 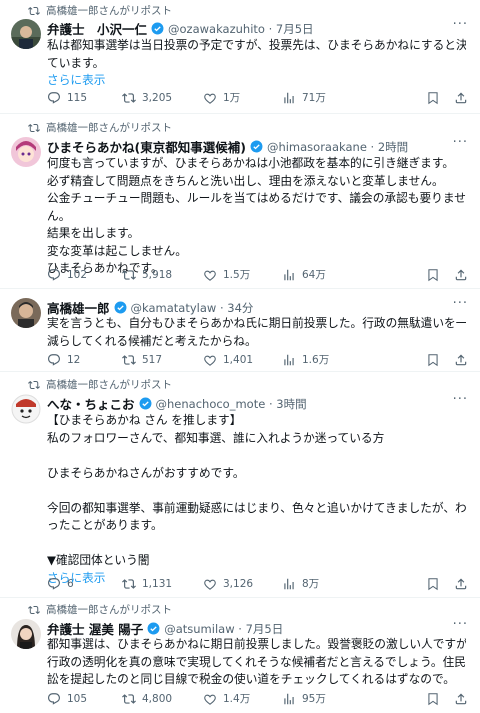 I want to click on action-bar: 12 517 1,401 1.6万, so click(x=257, y=359).